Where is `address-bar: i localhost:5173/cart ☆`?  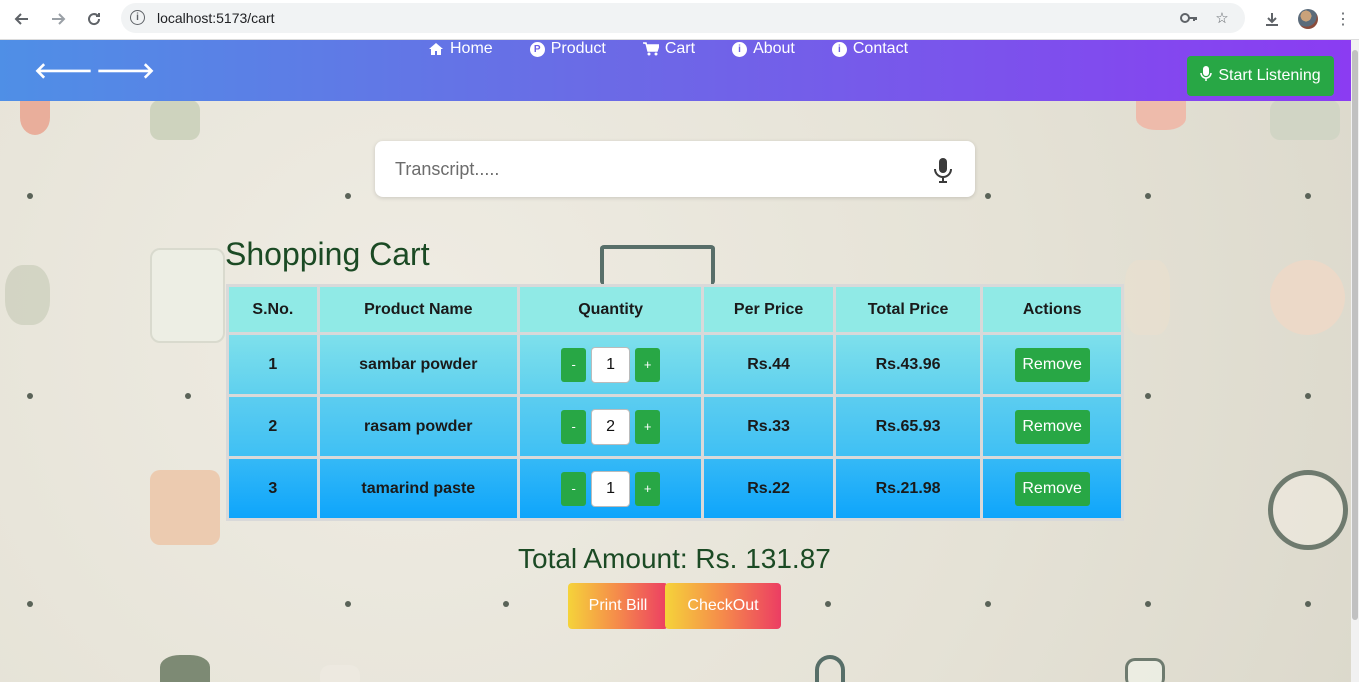
address-bar: i localhost:5173/cart ☆ is located at coordinates (683, 18).